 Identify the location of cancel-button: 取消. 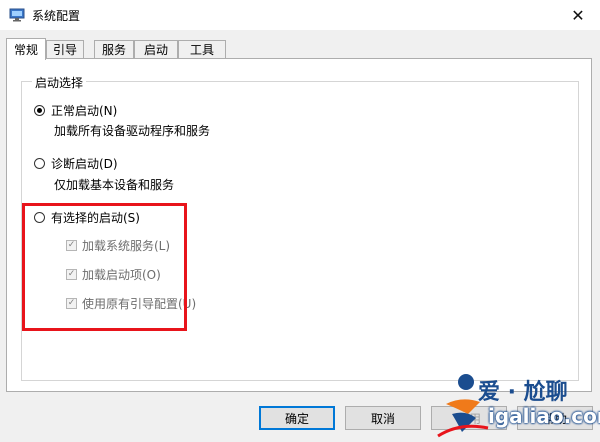
(383, 418).